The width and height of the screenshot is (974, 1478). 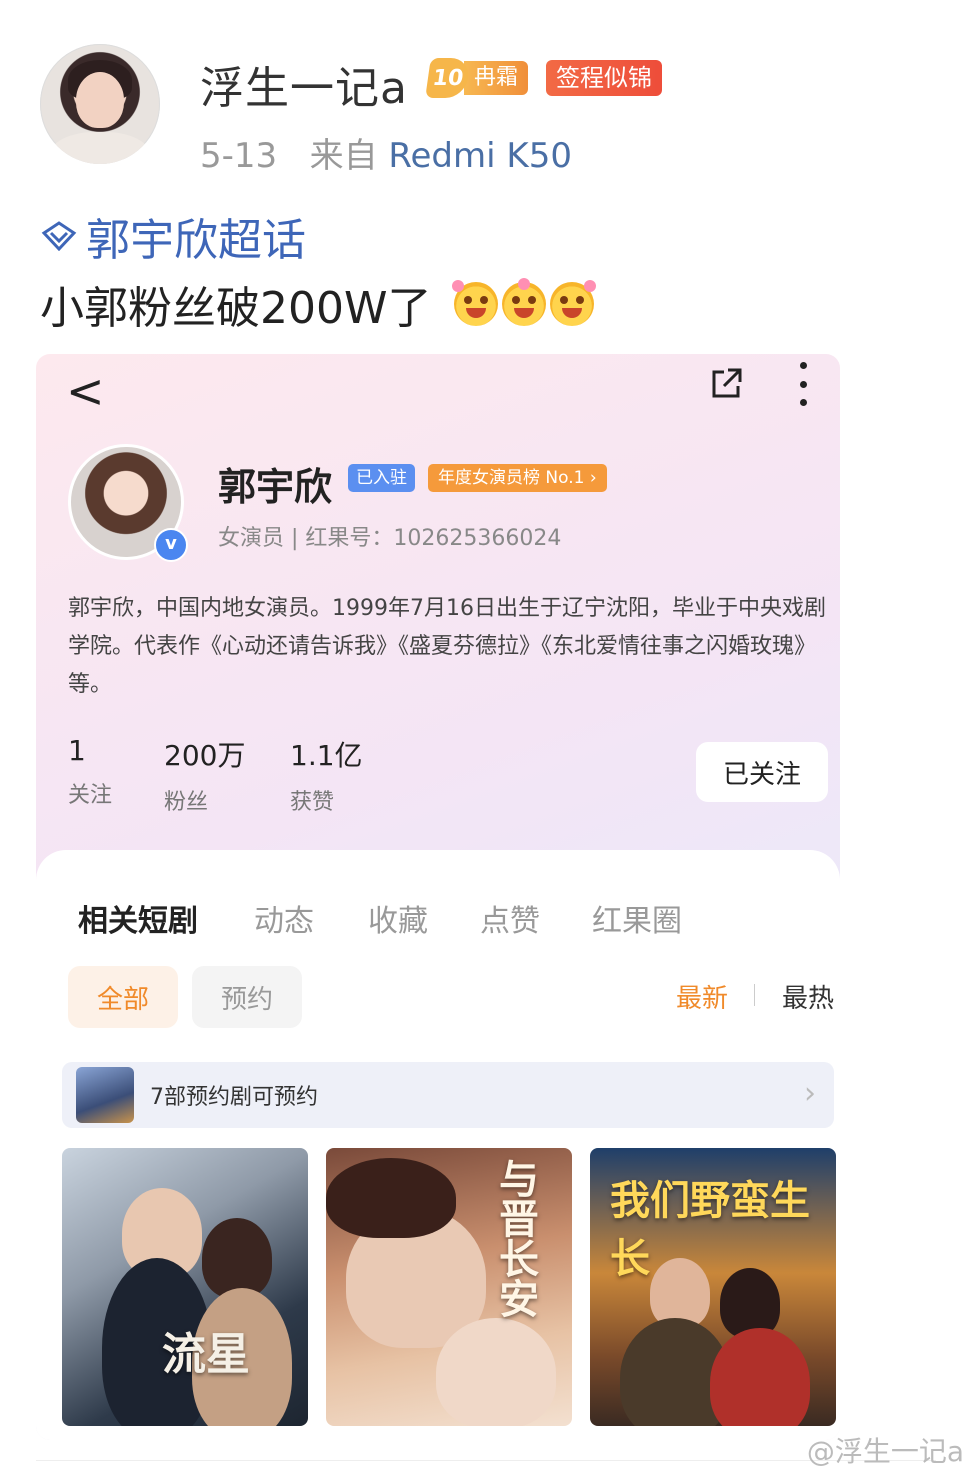 What do you see at coordinates (59, 236) in the screenshot?
I see `diamond-icon` at bounding box center [59, 236].